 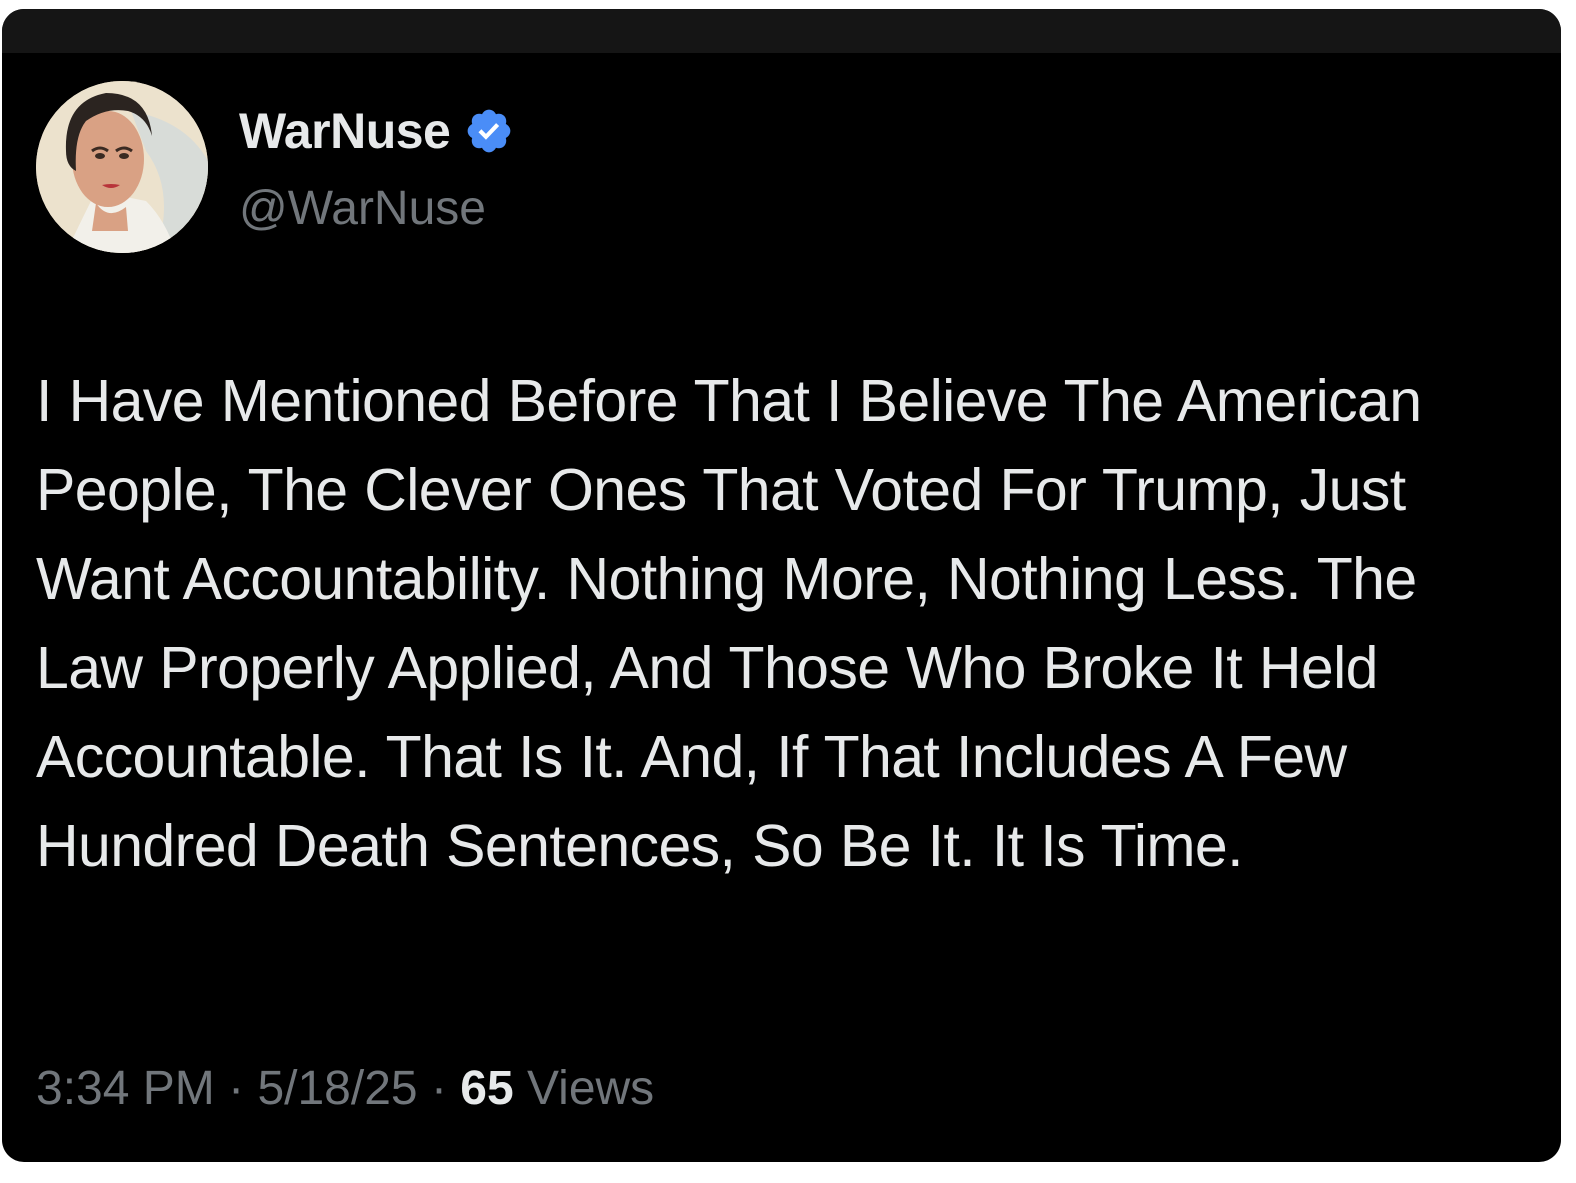 I want to click on user-handle: @WarNuse, so click(x=362, y=209).